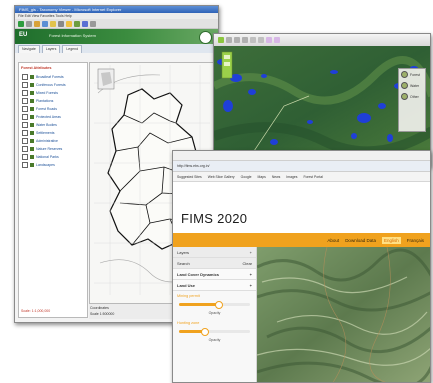 Image resolution: width=433 pixels, height=383 pixels. Describe the element at coordinates (116, 24) in the screenshot. I see `browser-toolbar` at that location.